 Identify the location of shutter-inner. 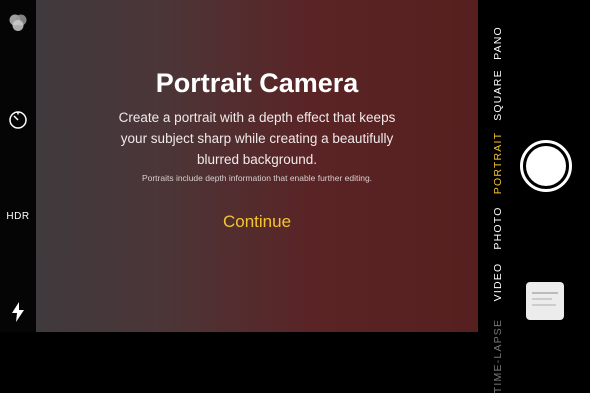
(546, 166).